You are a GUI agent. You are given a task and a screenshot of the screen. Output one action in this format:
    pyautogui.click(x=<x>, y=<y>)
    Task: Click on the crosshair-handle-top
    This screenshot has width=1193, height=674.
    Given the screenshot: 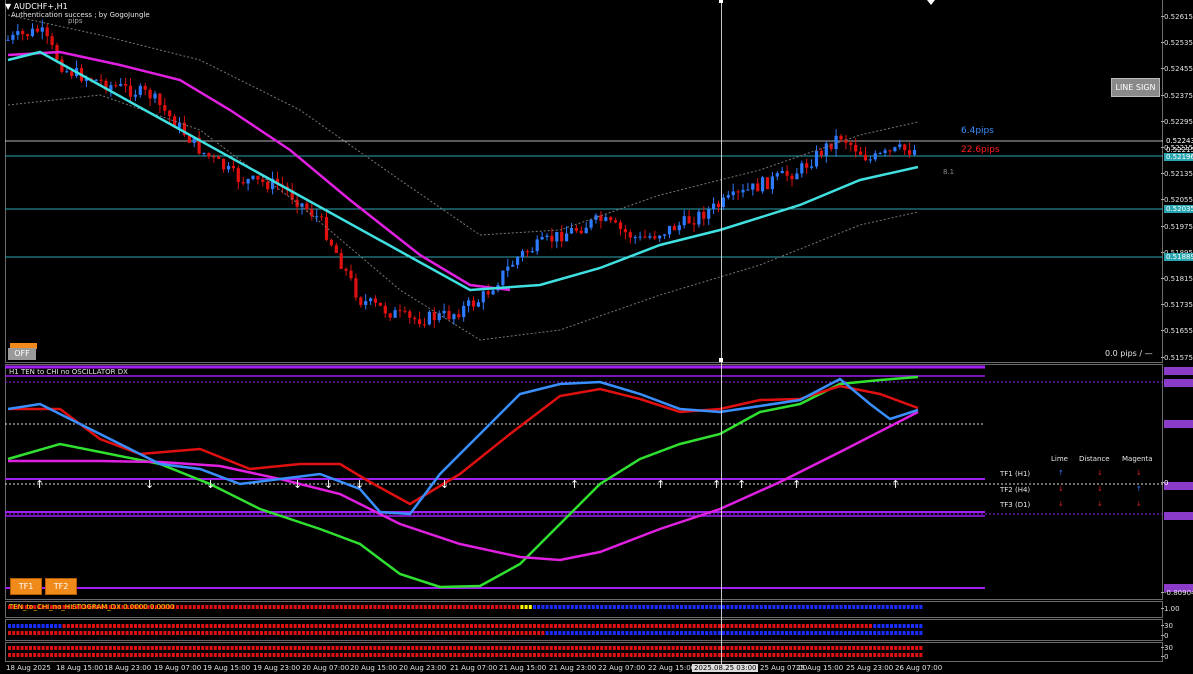 What is the action you would take?
    pyautogui.click(x=721, y=1)
    